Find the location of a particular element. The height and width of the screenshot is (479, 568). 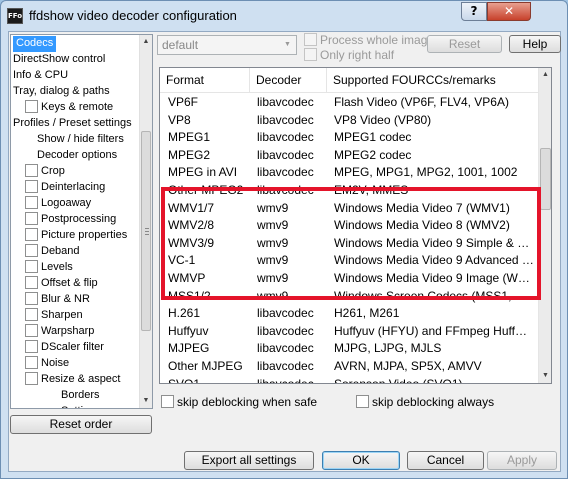

reset-button: Reset is located at coordinates (464, 44).